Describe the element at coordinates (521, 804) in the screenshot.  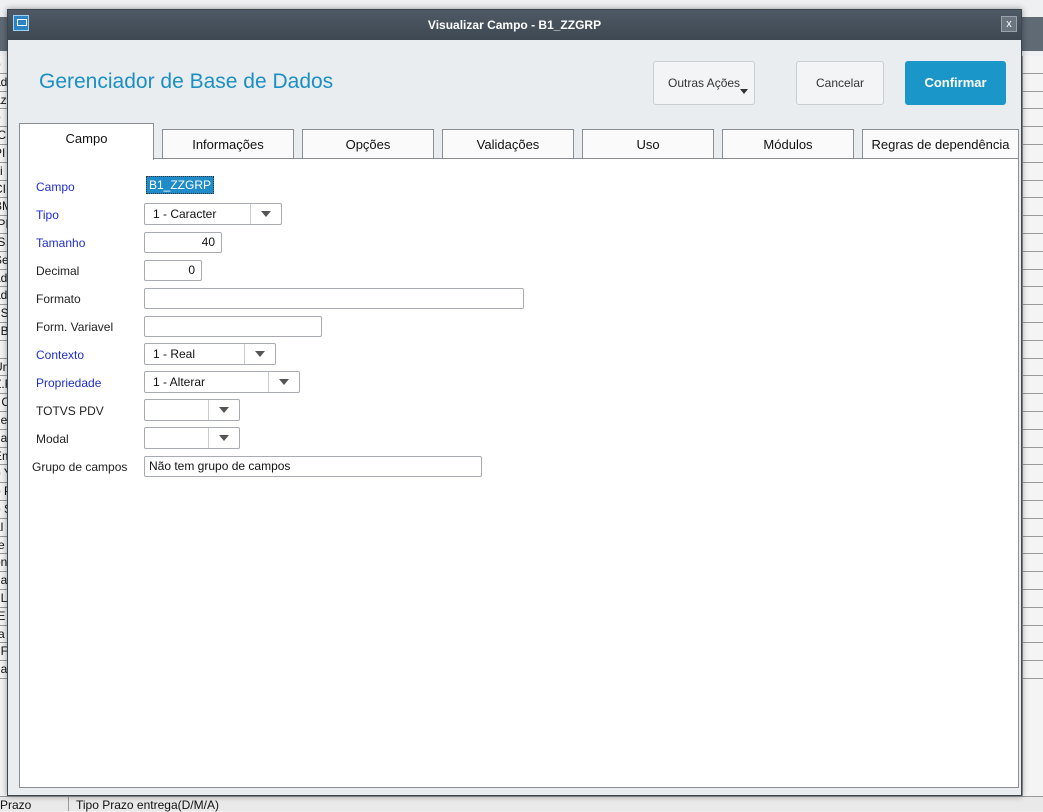
I see `background-bottom-row: Prazo Tipo Prazo entrega(D/M/A)` at that location.